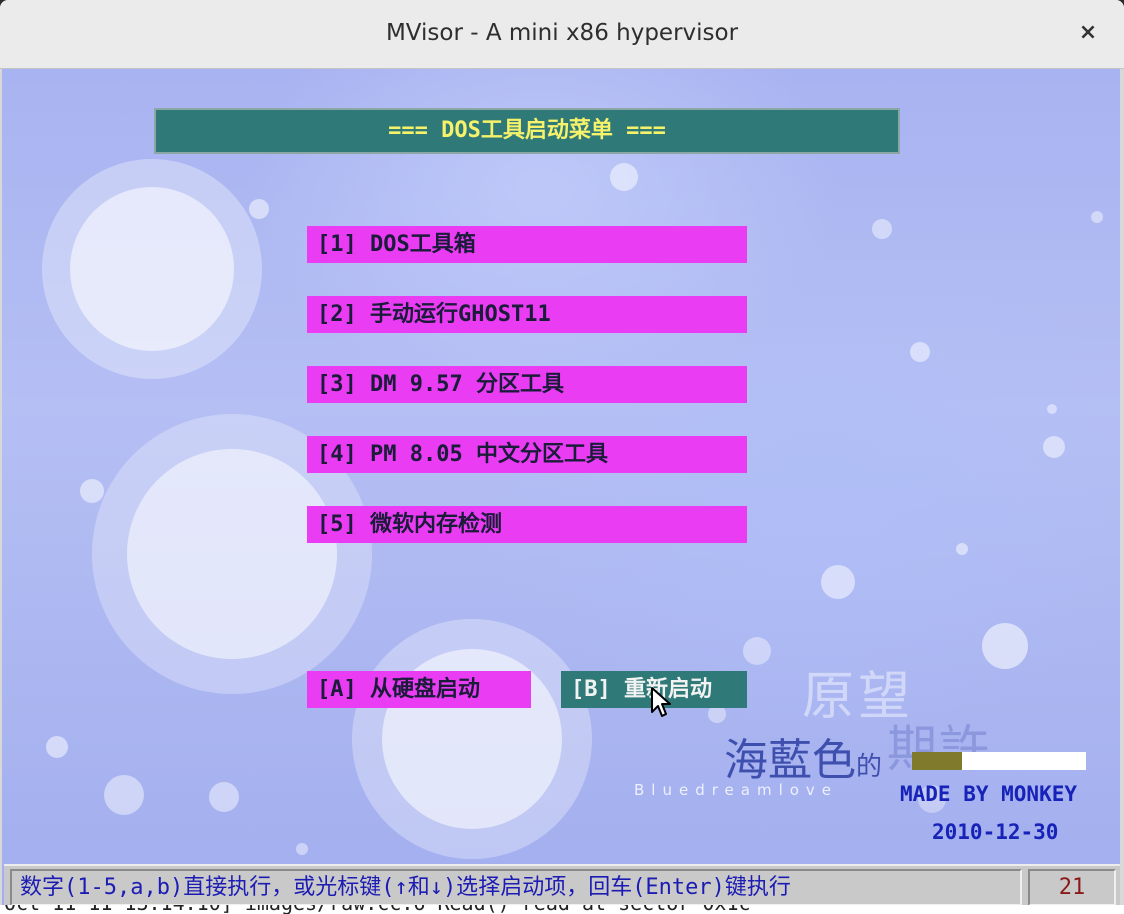 The image size is (1124, 914). I want to click on title-bar: MVisor - A mini x86 hypervisor ×, so click(562, 34).